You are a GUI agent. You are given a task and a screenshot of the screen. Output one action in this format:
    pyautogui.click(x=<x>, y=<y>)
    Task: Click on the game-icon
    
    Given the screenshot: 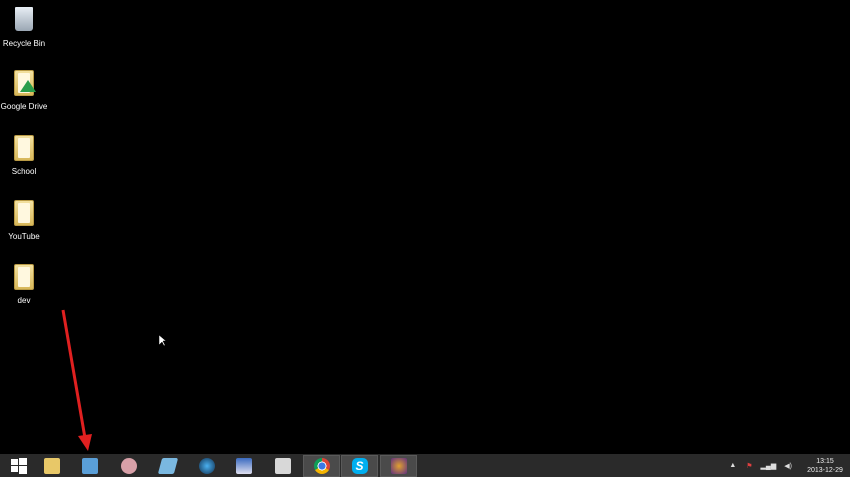 What is the action you would take?
    pyautogui.click(x=398, y=466)
    